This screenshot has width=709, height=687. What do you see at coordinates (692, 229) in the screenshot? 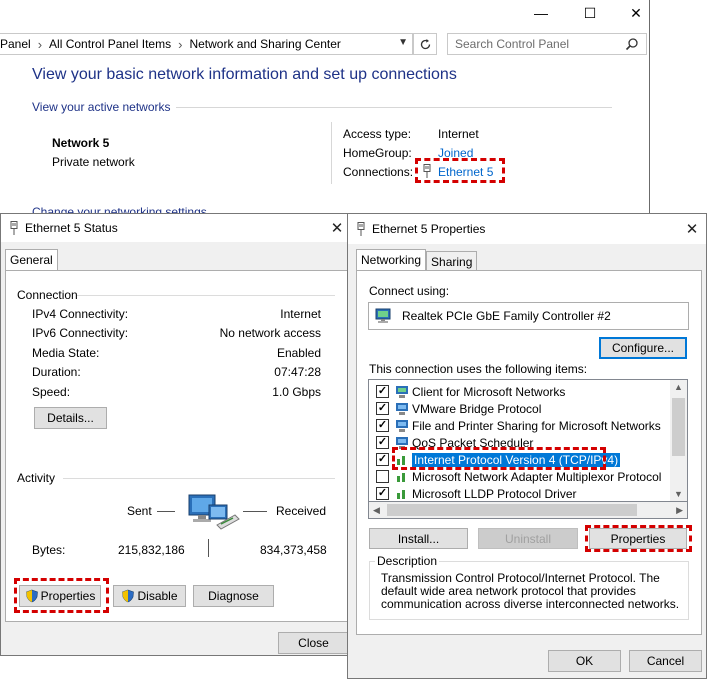
I see `properties-close-icon: ✕` at bounding box center [692, 229].